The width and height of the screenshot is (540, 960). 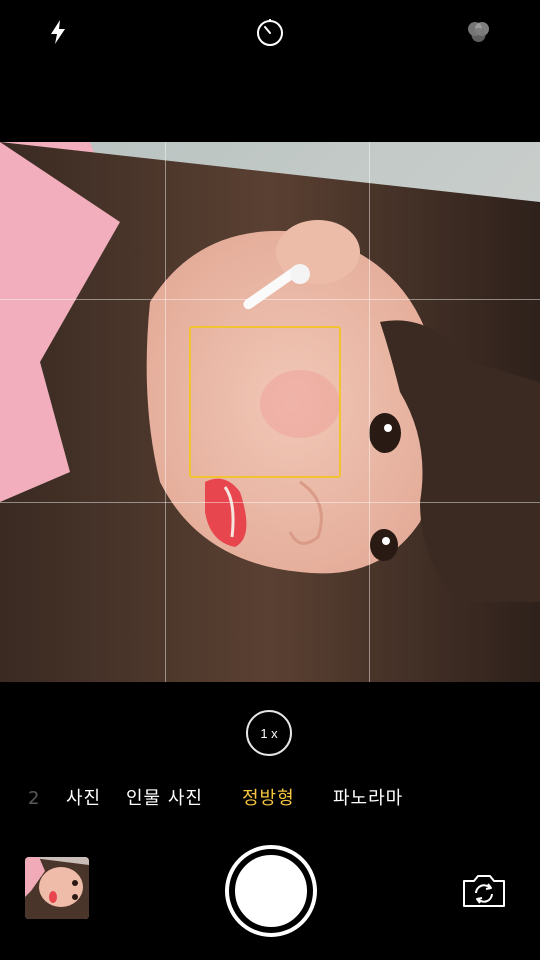 I want to click on filters-icon, so click(x=478, y=32).